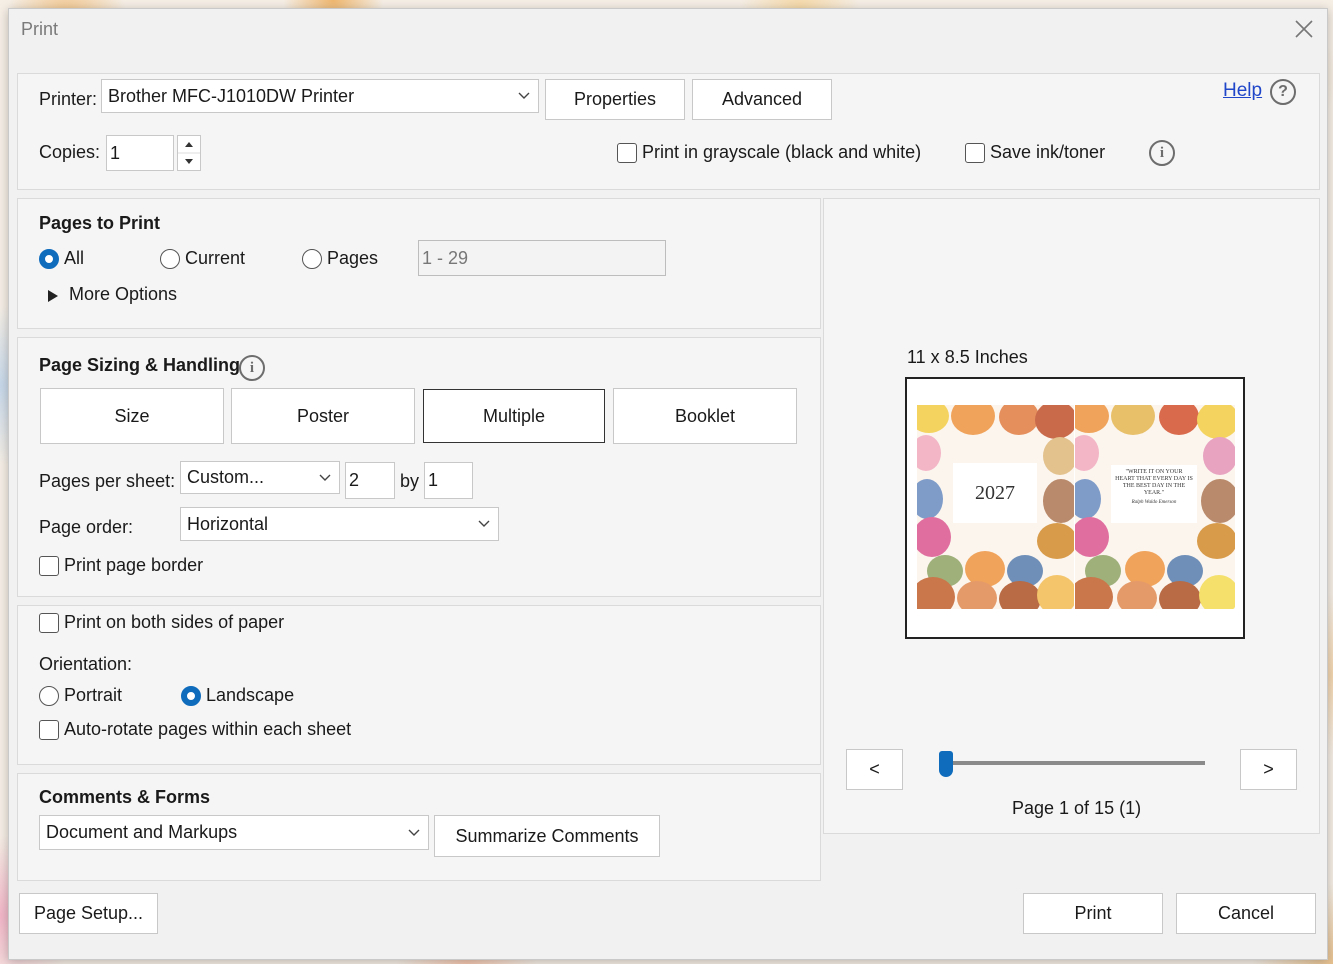 The height and width of the screenshot is (964, 1333). I want to click on properties-button: Properties, so click(615, 99).